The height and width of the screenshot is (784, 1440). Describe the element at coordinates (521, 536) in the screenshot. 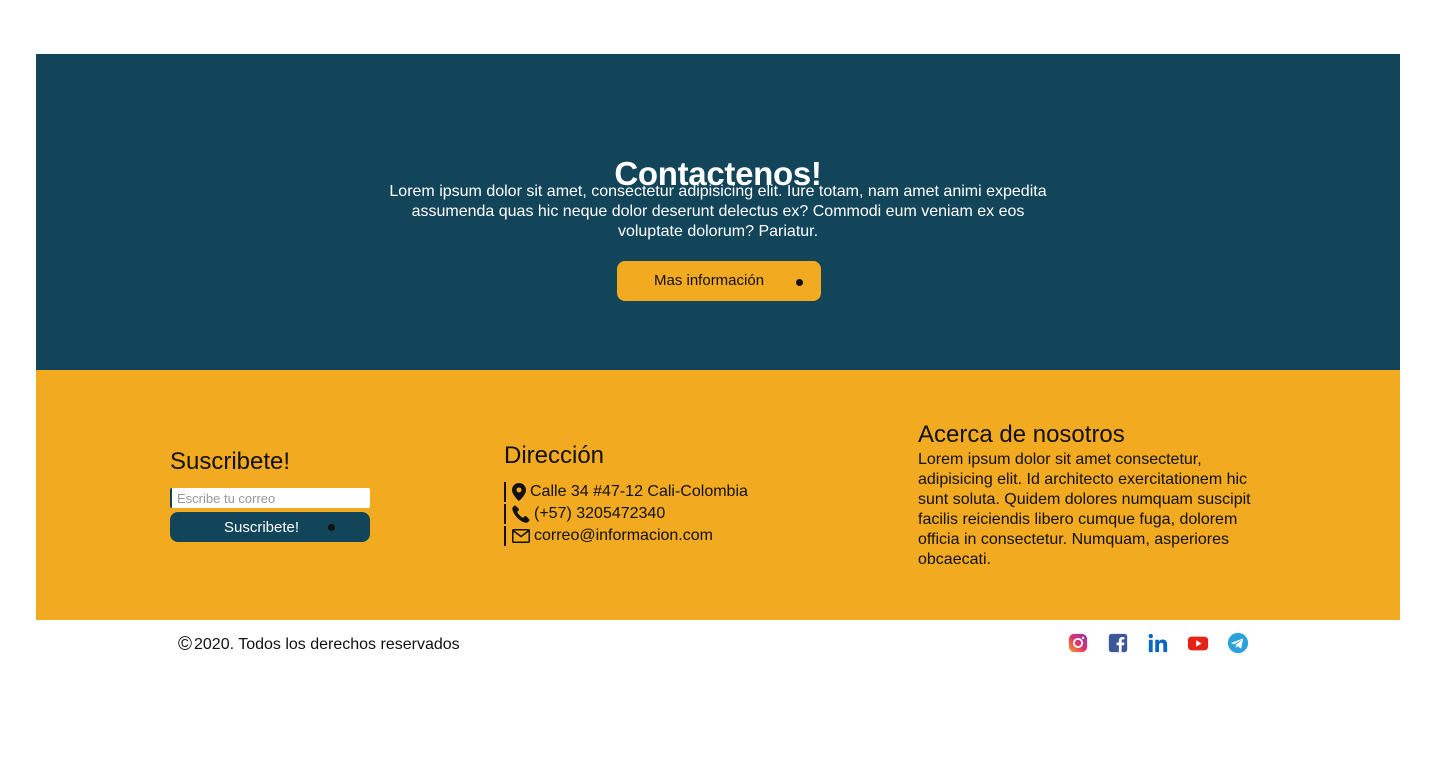

I see `envelope-icon` at that location.